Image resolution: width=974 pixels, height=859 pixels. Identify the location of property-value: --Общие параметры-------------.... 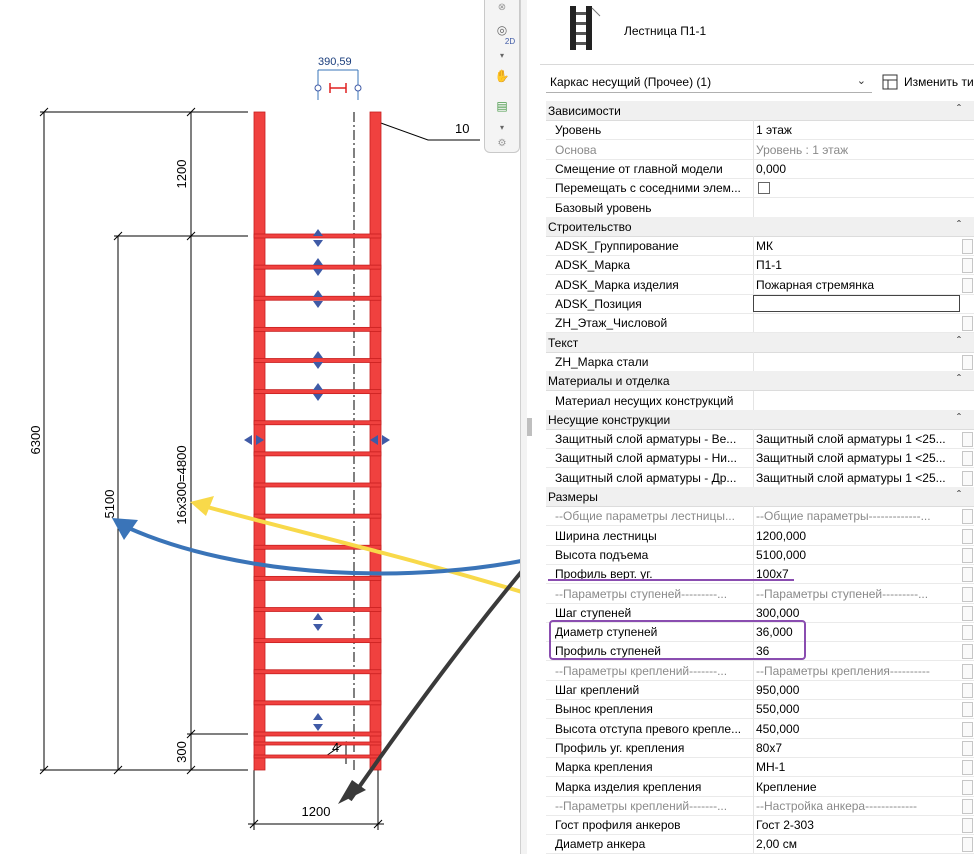
(858, 516).